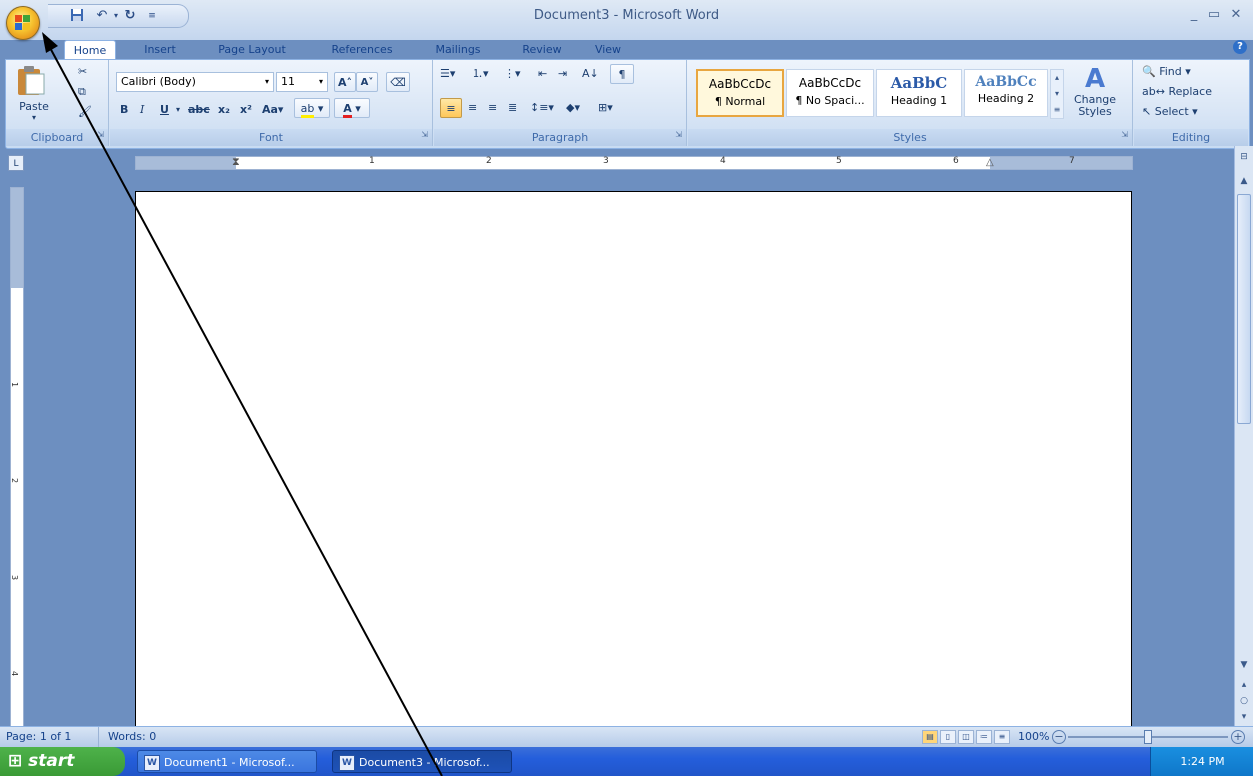 This screenshot has height=776, width=1253. I want to click on format-painter-icon: 🖌, so click(85, 112).